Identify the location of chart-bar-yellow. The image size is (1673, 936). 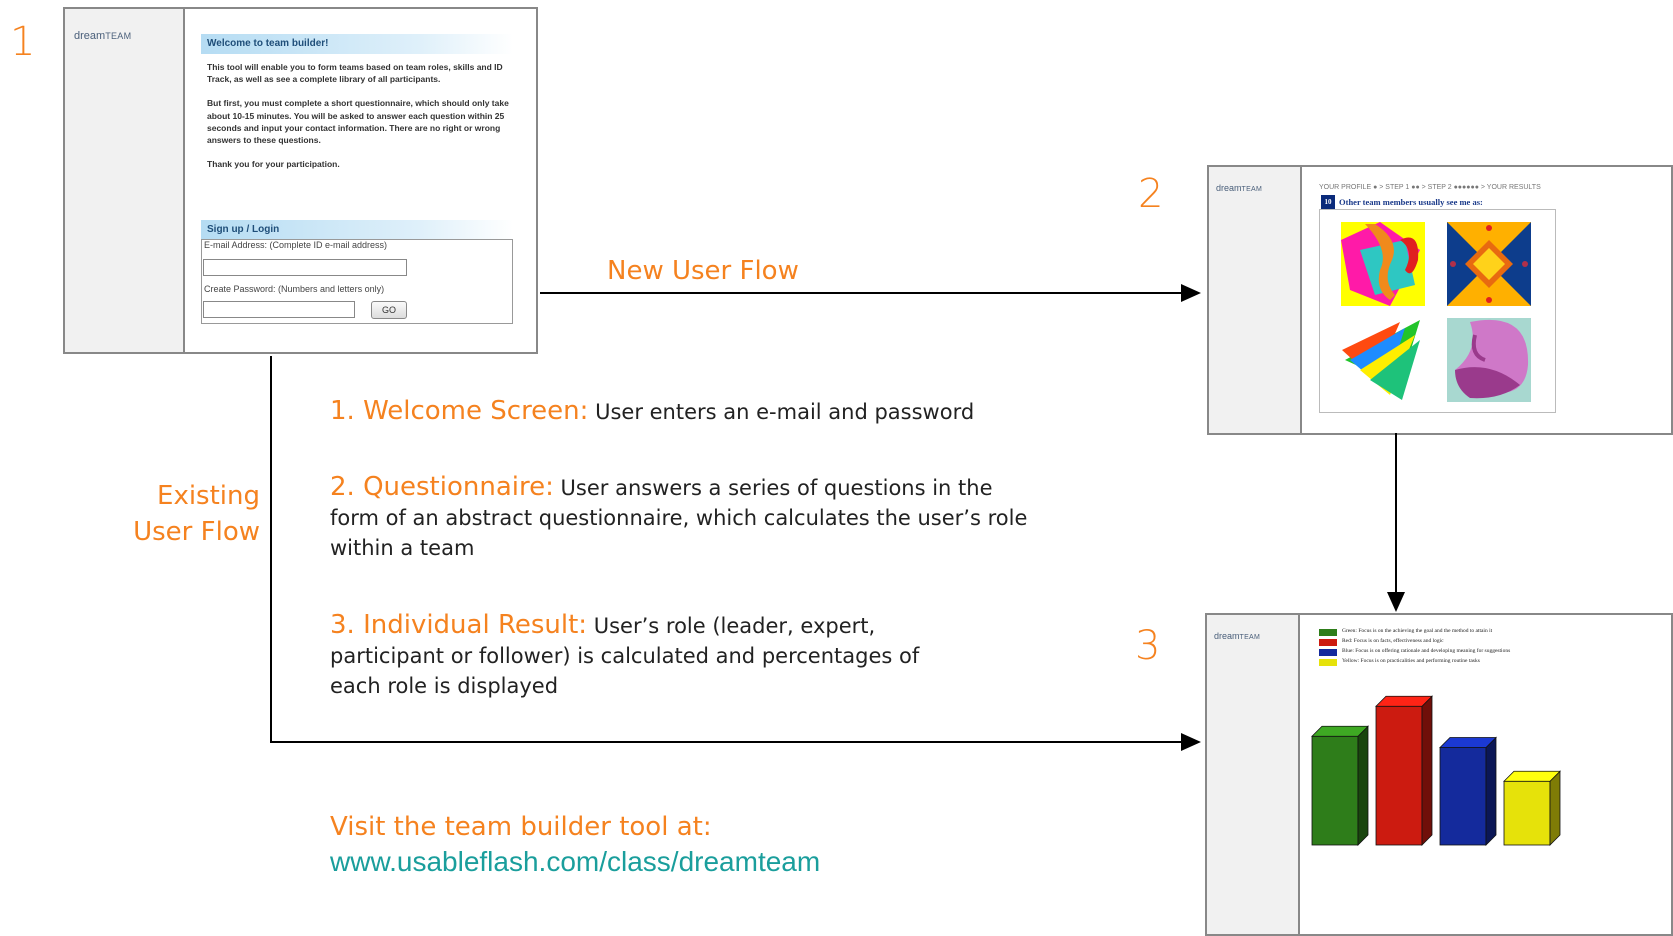
(1532, 808).